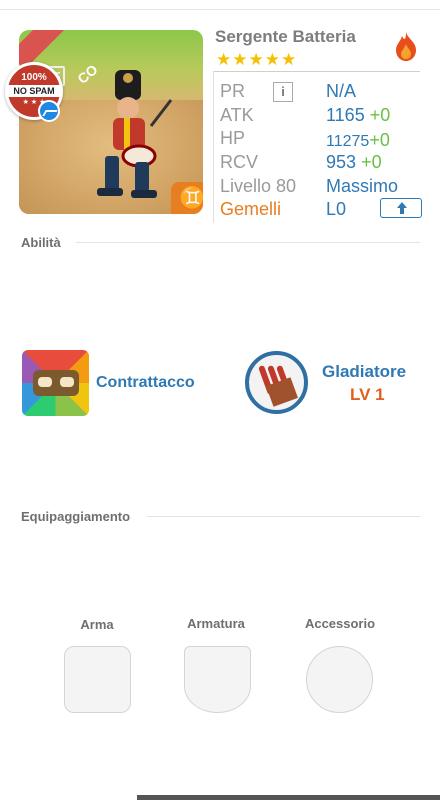  What do you see at coordinates (283, 92) in the screenshot?
I see `info-icon: i` at bounding box center [283, 92].